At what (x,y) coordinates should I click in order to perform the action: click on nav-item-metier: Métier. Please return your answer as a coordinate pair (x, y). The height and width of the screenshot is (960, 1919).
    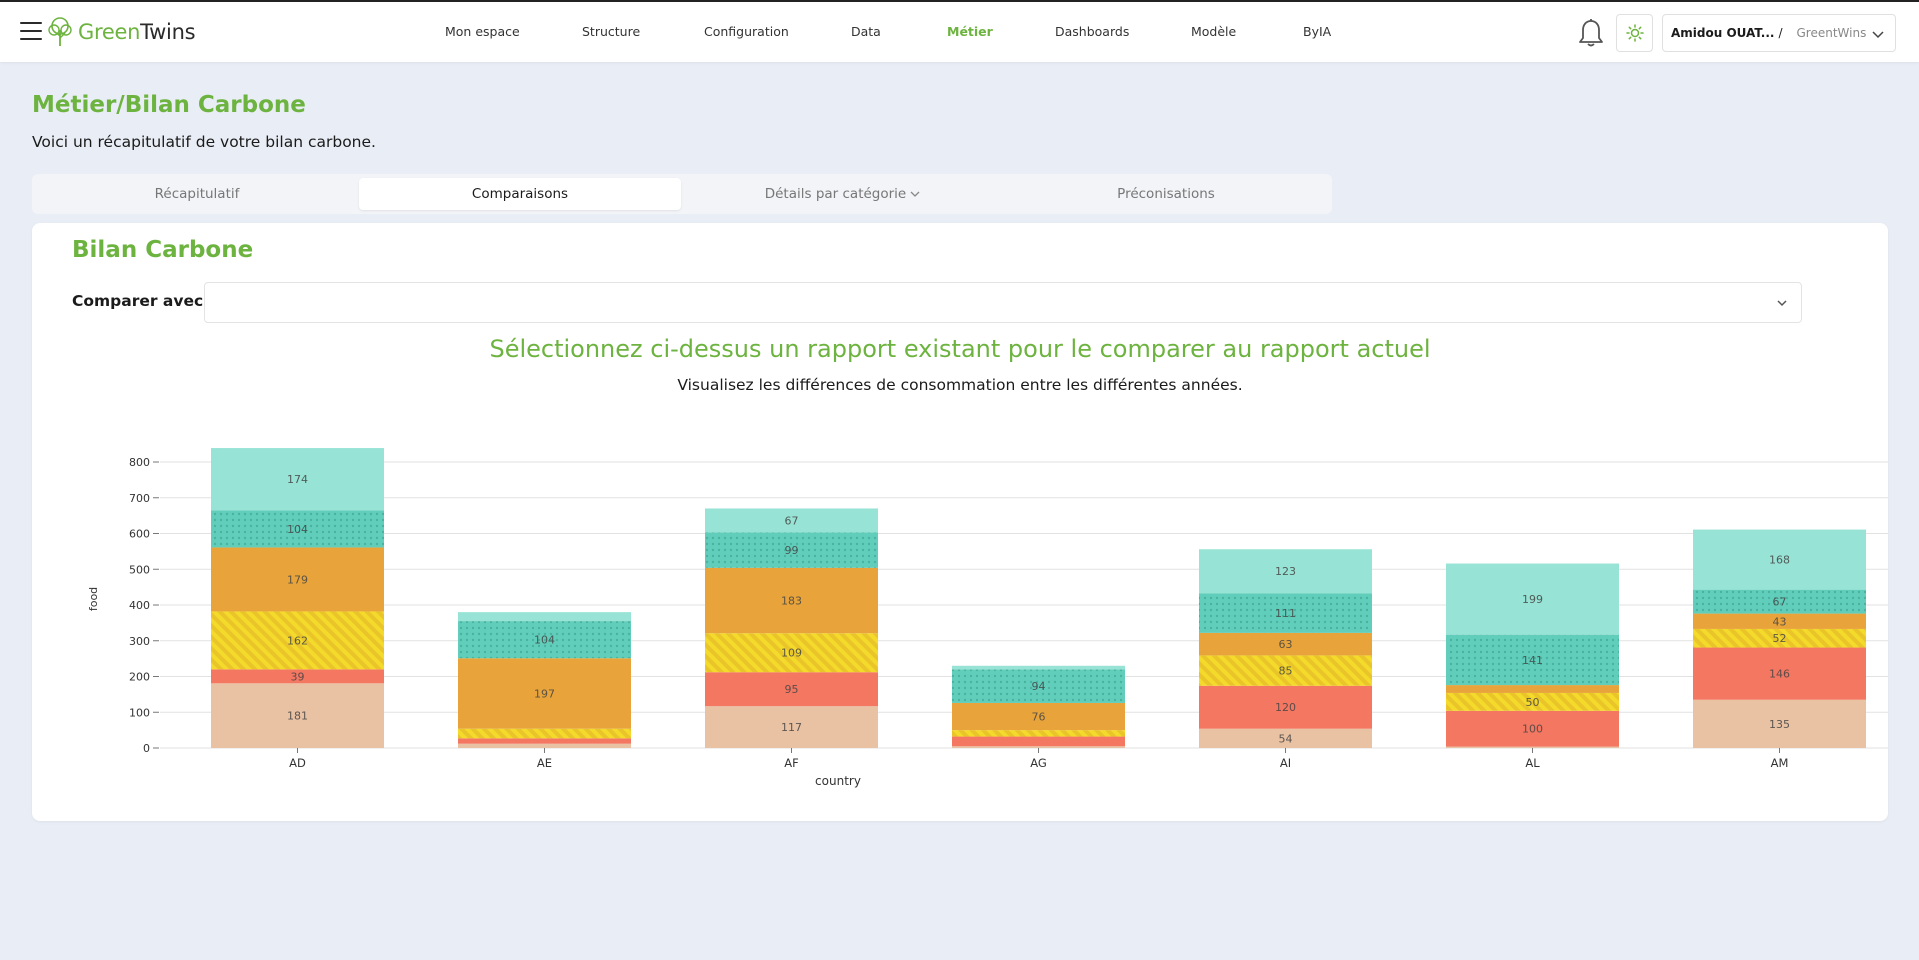
    Looking at the image, I should click on (970, 31).